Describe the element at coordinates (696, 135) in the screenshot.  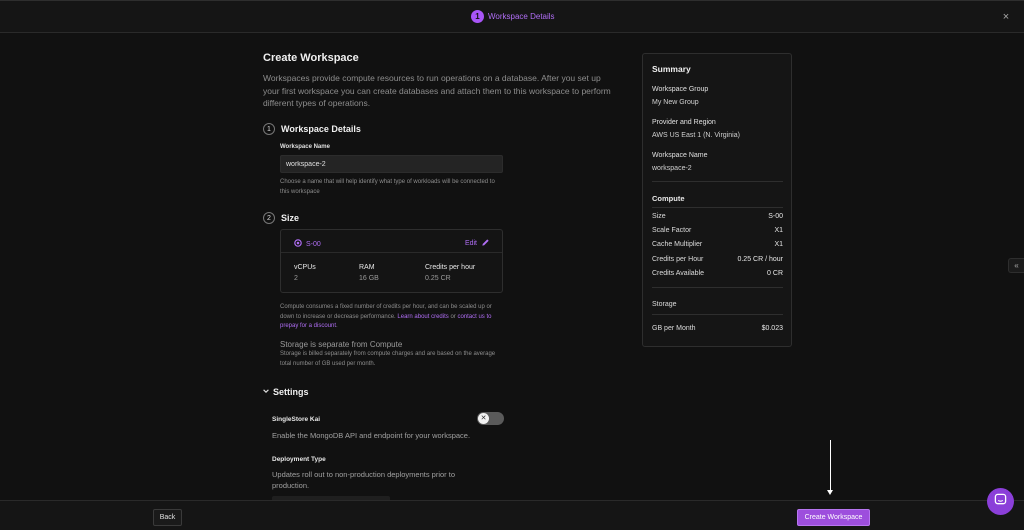
I see `summary-value: AWS US East 1 (N. Virginia)` at that location.